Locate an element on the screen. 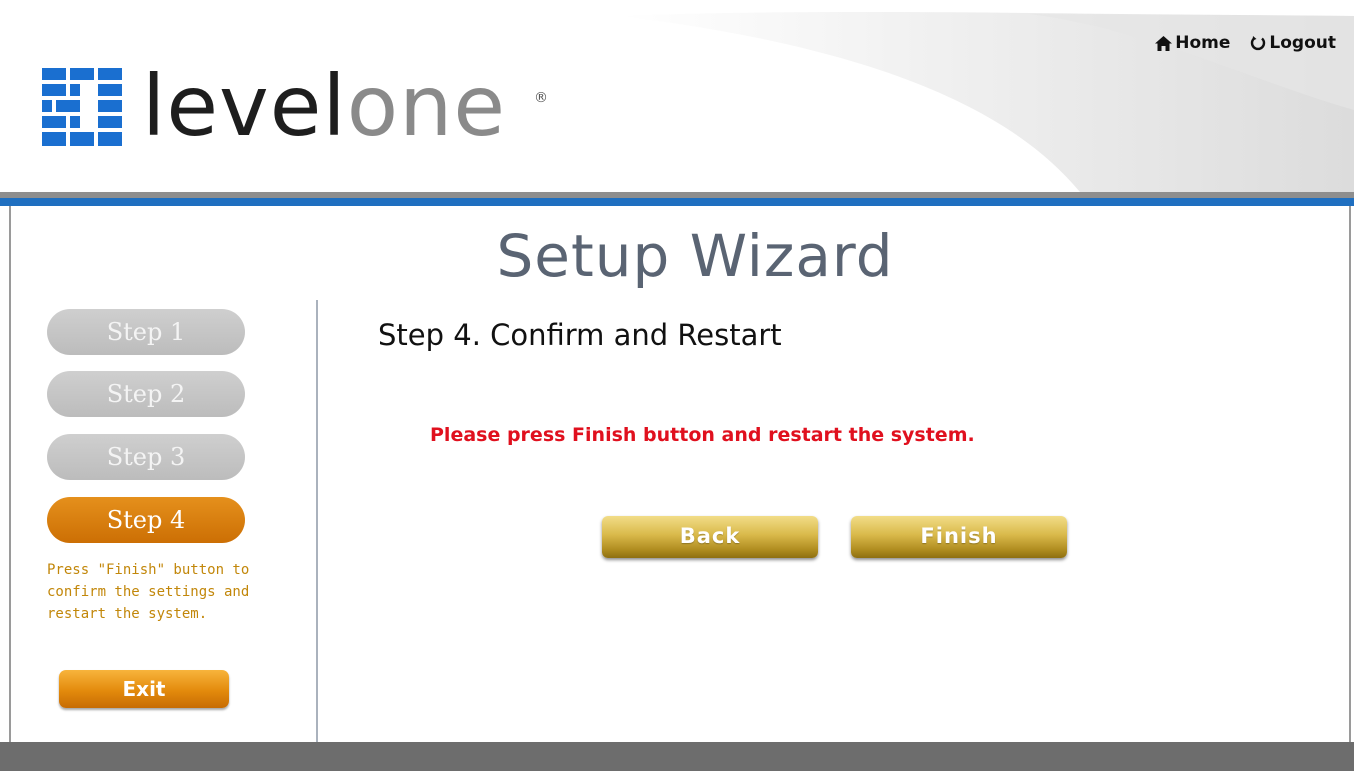 The width and height of the screenshot is (1354, 771). home-link: Home is located at coordinates (1192, 43).